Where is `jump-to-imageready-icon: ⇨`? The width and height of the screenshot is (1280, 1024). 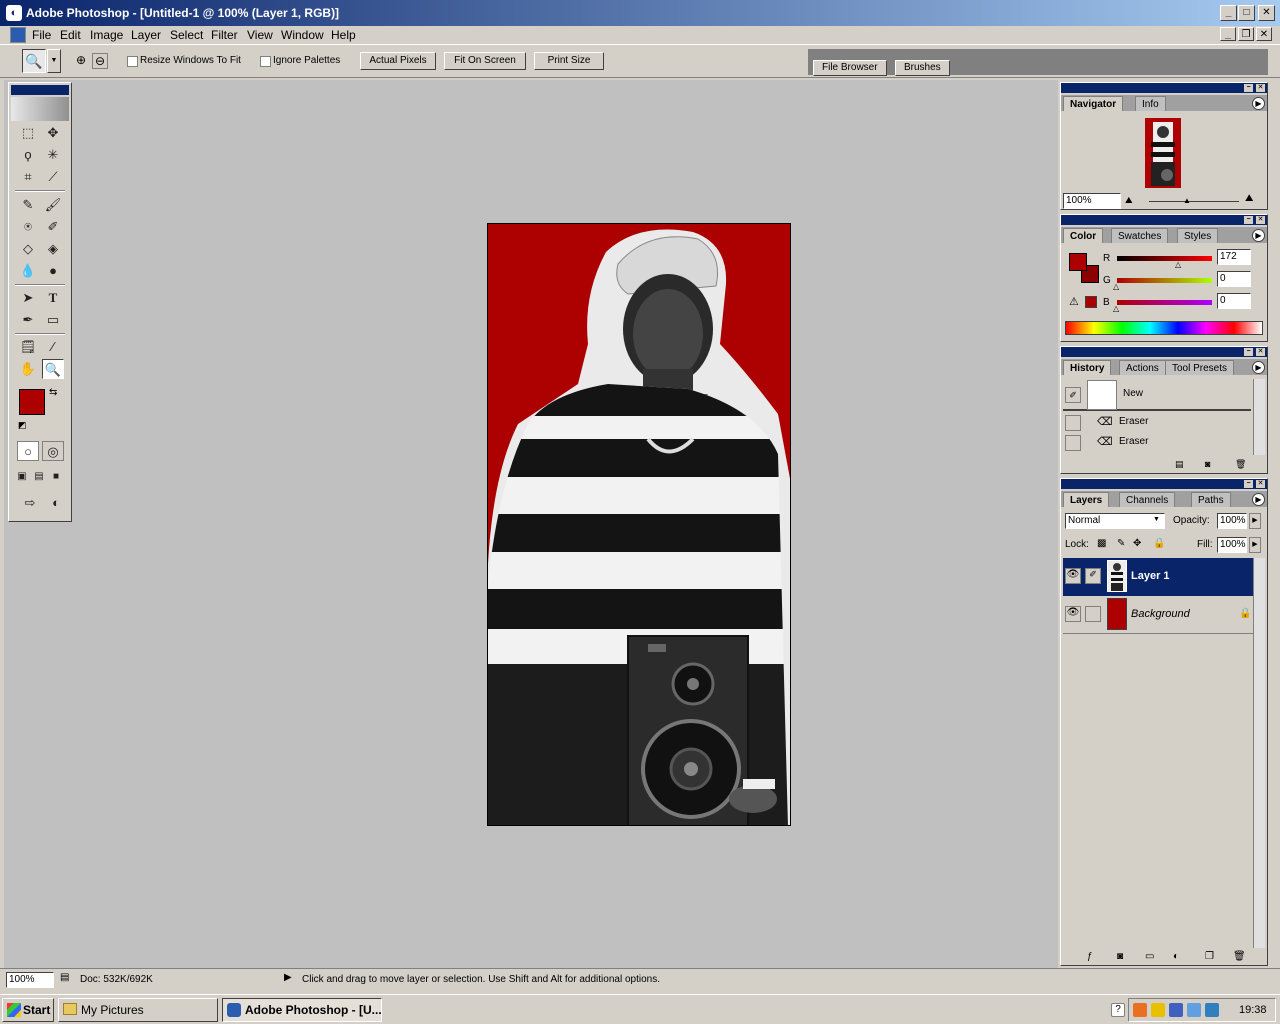 jump-to-imageready-icon: ⇨ is located at coordinates (30, 503).